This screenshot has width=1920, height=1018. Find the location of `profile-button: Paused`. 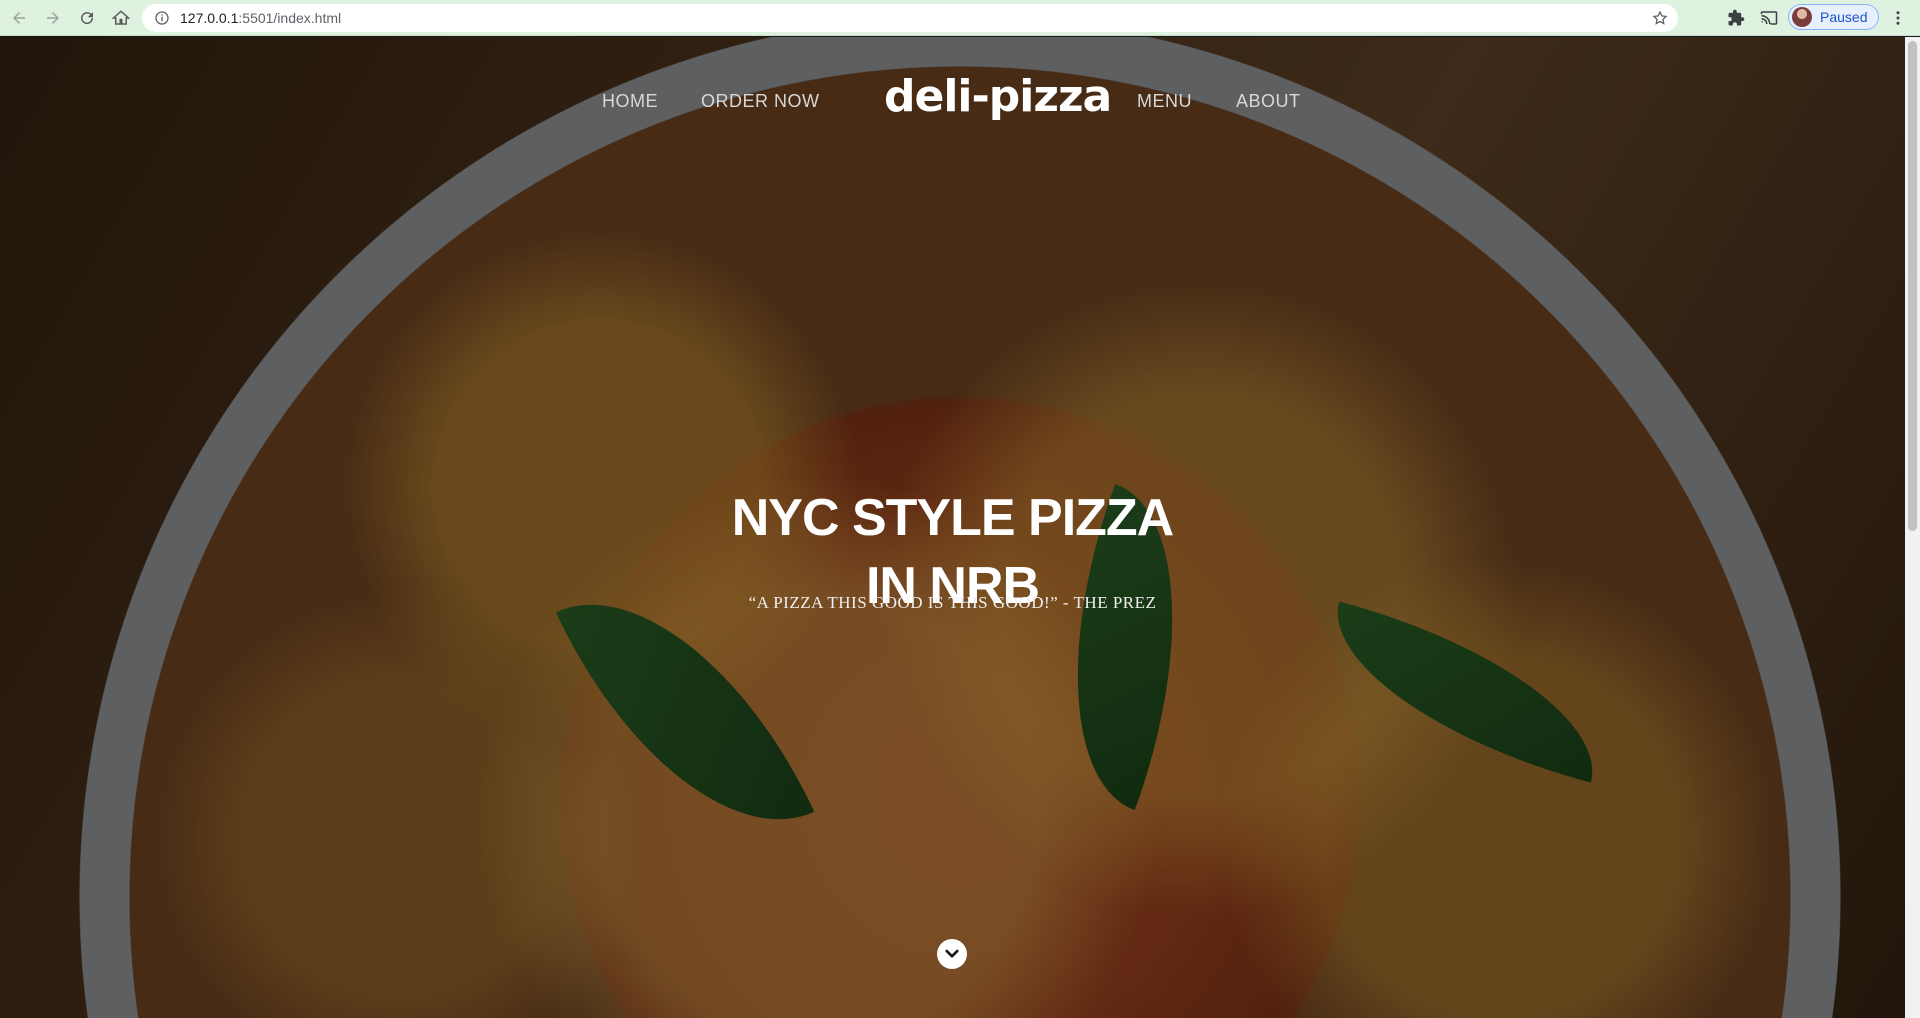

profile-button: Paused is located at coordinates (1833, 17).